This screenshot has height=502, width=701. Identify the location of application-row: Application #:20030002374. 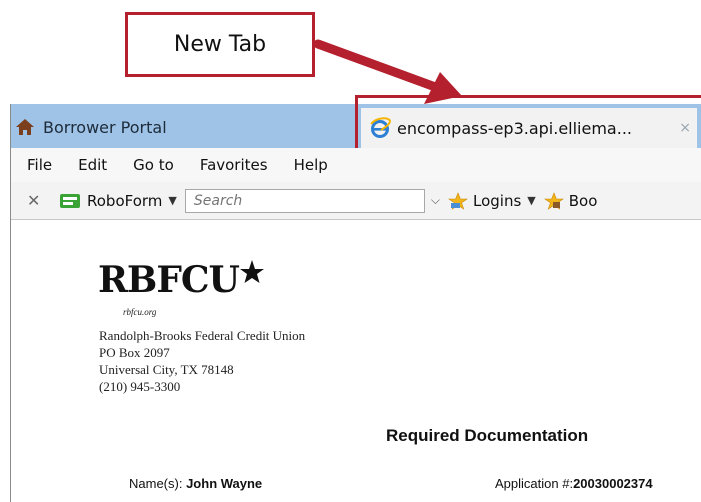
(574, 483).